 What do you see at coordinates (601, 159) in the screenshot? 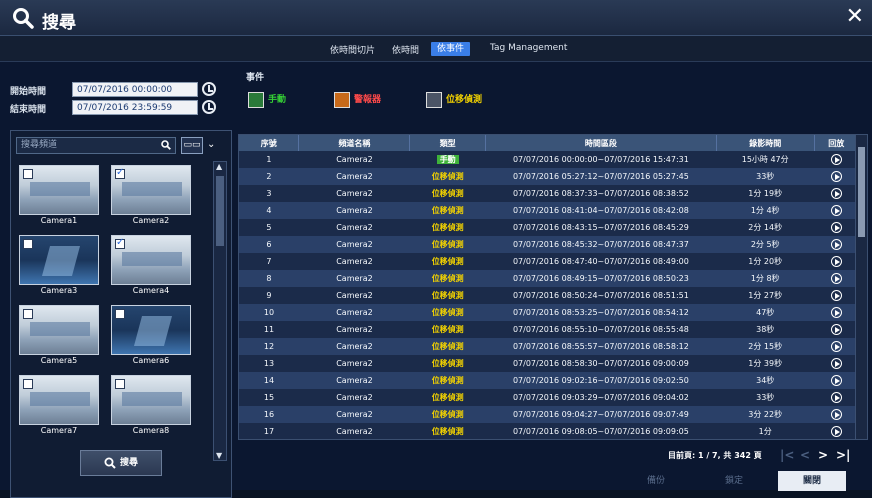
I see `cell-period: 07/07/2016 00:00:00~07/07/2016 15:47:31` at bounding box center [601, 159].